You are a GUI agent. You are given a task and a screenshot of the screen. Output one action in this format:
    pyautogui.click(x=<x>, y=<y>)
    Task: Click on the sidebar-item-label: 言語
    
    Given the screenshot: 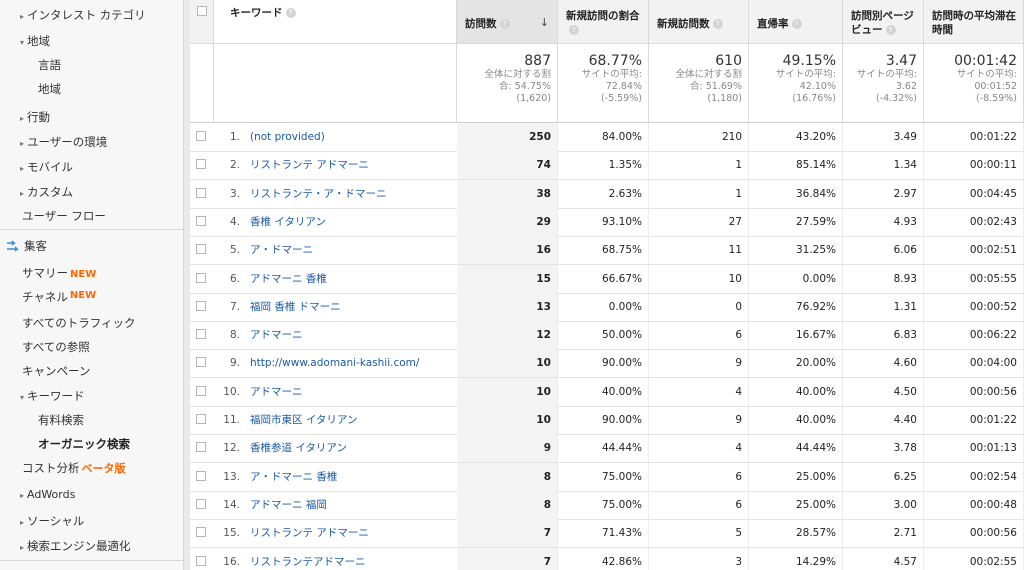 What is the action you would take?
    pyautogui.click(x=49, y=65)
    